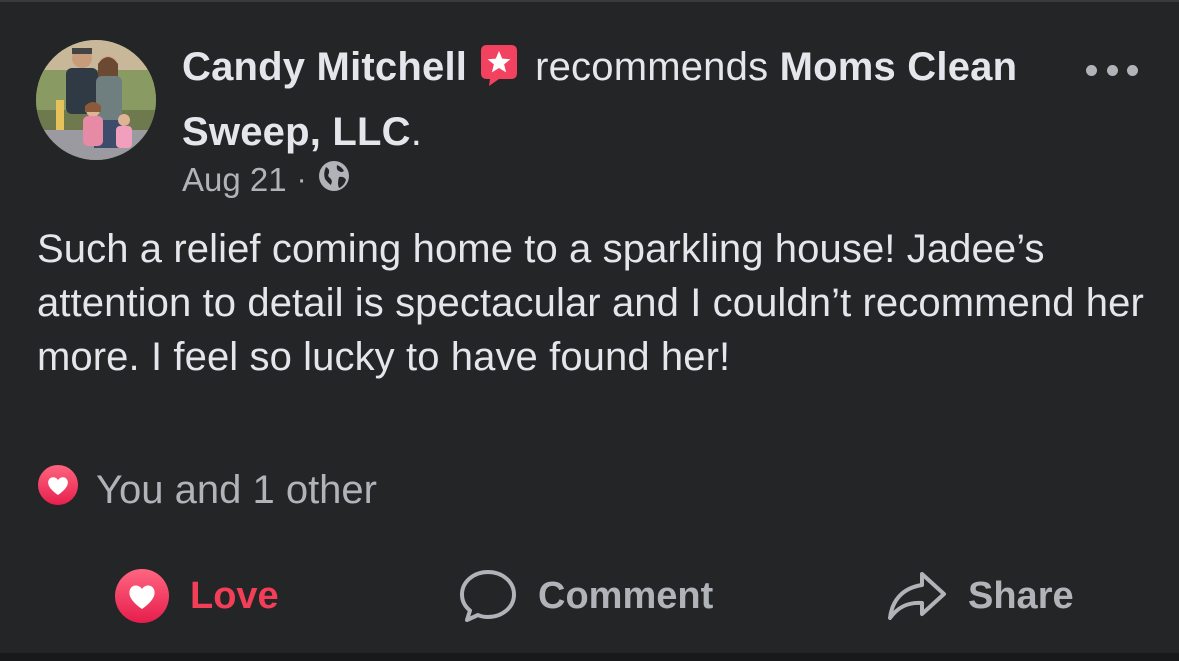 The image size is (1179, 661). I want to click on header-period: ., so click(416, 132).